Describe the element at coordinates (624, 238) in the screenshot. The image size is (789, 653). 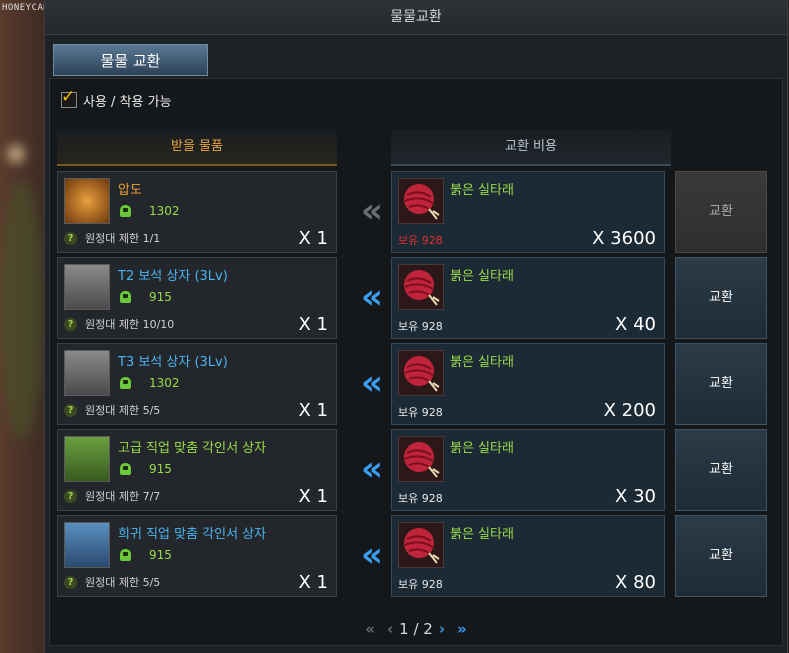
I see `cost-quantity: X 3600` at that location.